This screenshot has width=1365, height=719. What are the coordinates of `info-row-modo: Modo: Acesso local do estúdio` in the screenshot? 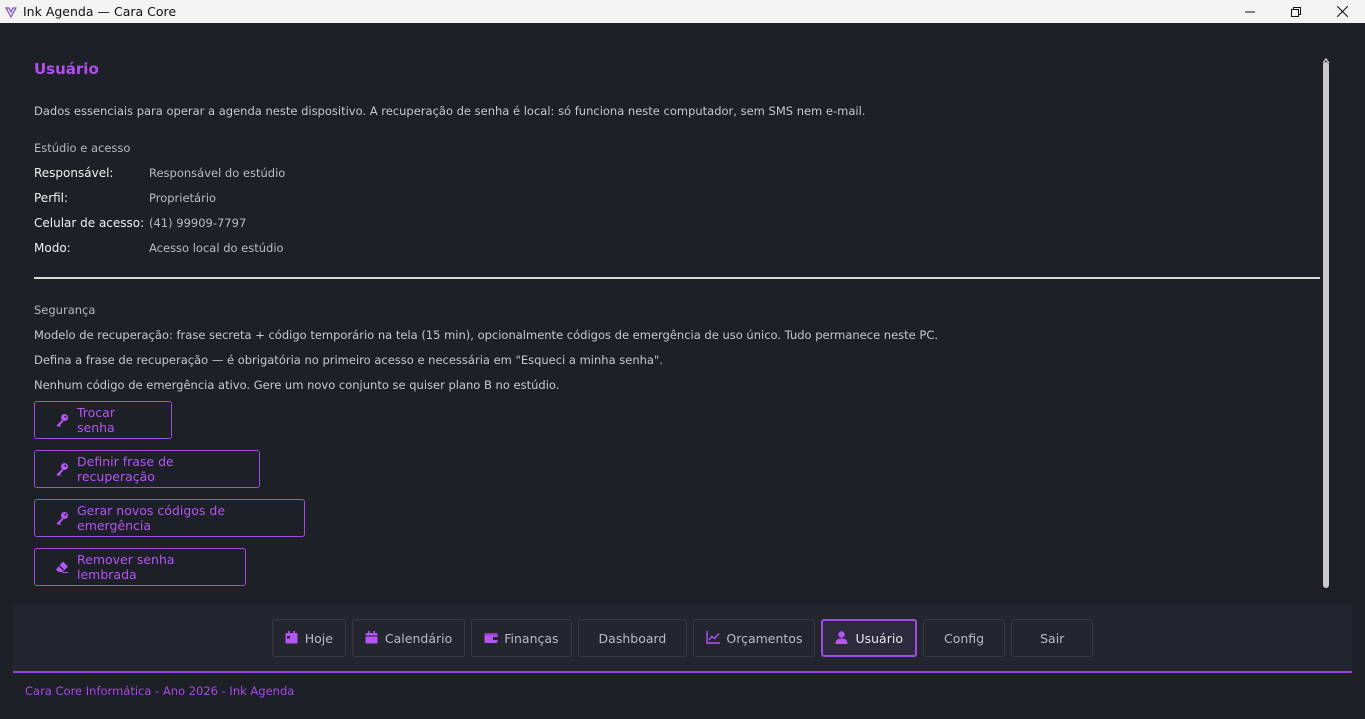 It's located at (159, 248).